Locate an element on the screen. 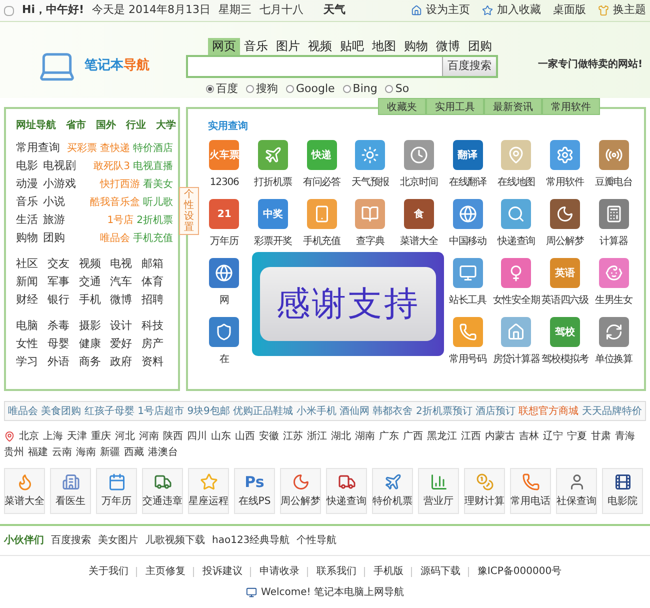 The width and height of the screenshot is (650, 608). tool-link: 计算器 is located at coordinates (613, 226).